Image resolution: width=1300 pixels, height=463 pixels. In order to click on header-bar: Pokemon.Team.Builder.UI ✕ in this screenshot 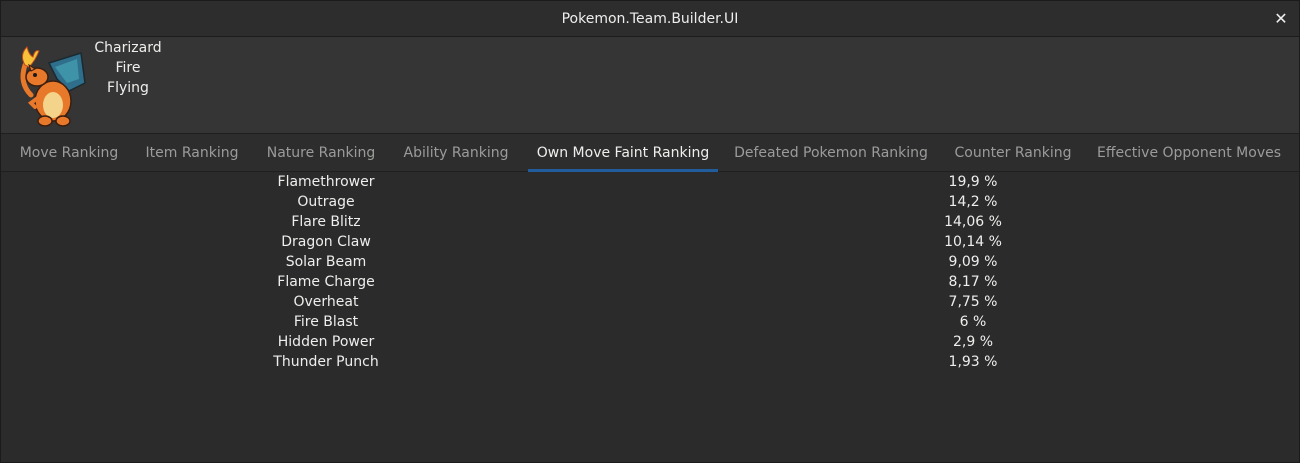, I will do `click(650, 19)`.